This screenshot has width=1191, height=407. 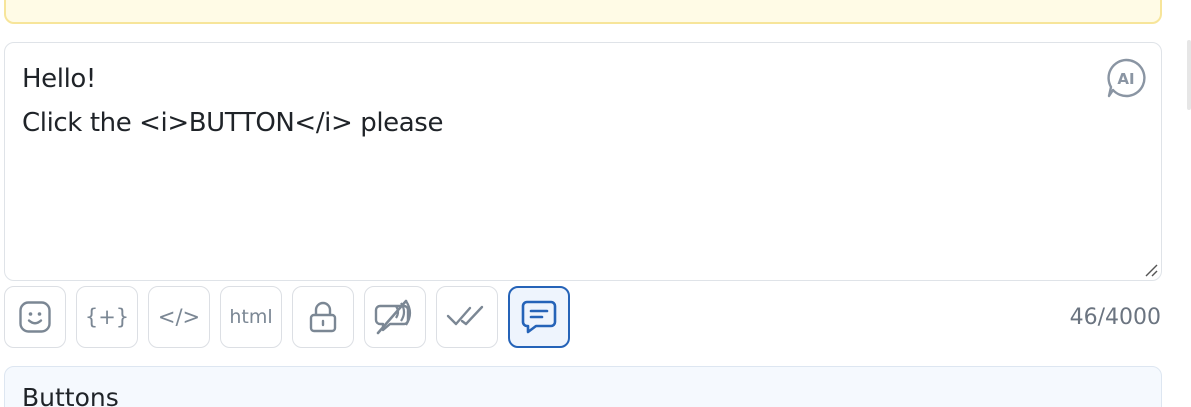 I want to click on emoji-icon, so click(x=35, y=317).